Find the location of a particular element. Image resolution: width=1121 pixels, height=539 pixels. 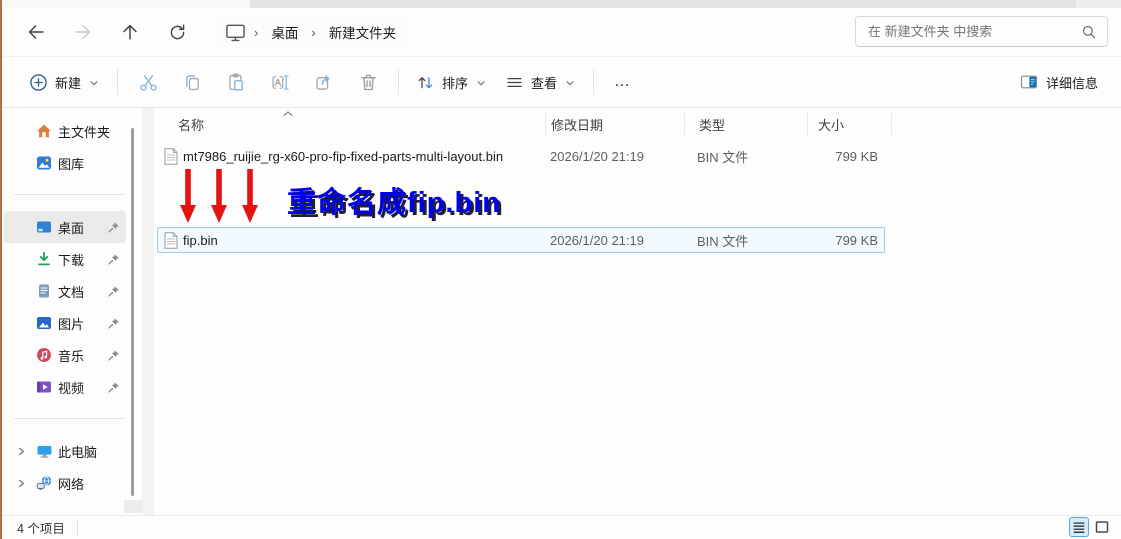

share-icon is located at coordinates (322, 82).